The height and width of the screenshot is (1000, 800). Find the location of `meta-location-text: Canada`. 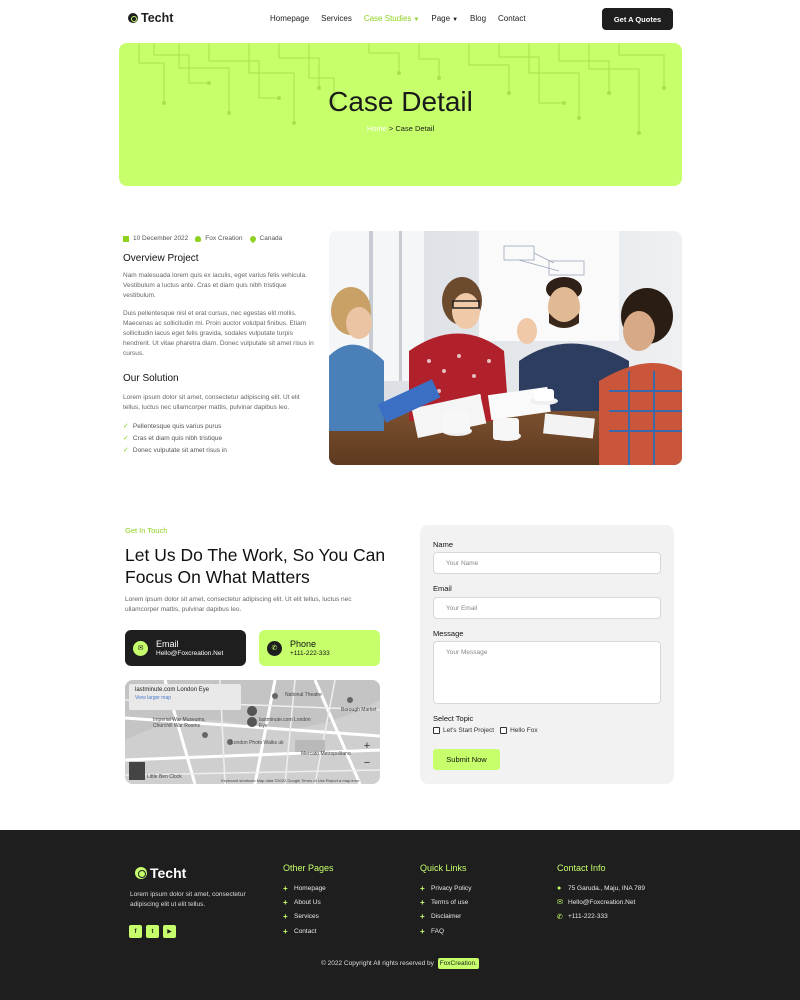

meta-location-text: Canada is located at coordinates (271, 238).